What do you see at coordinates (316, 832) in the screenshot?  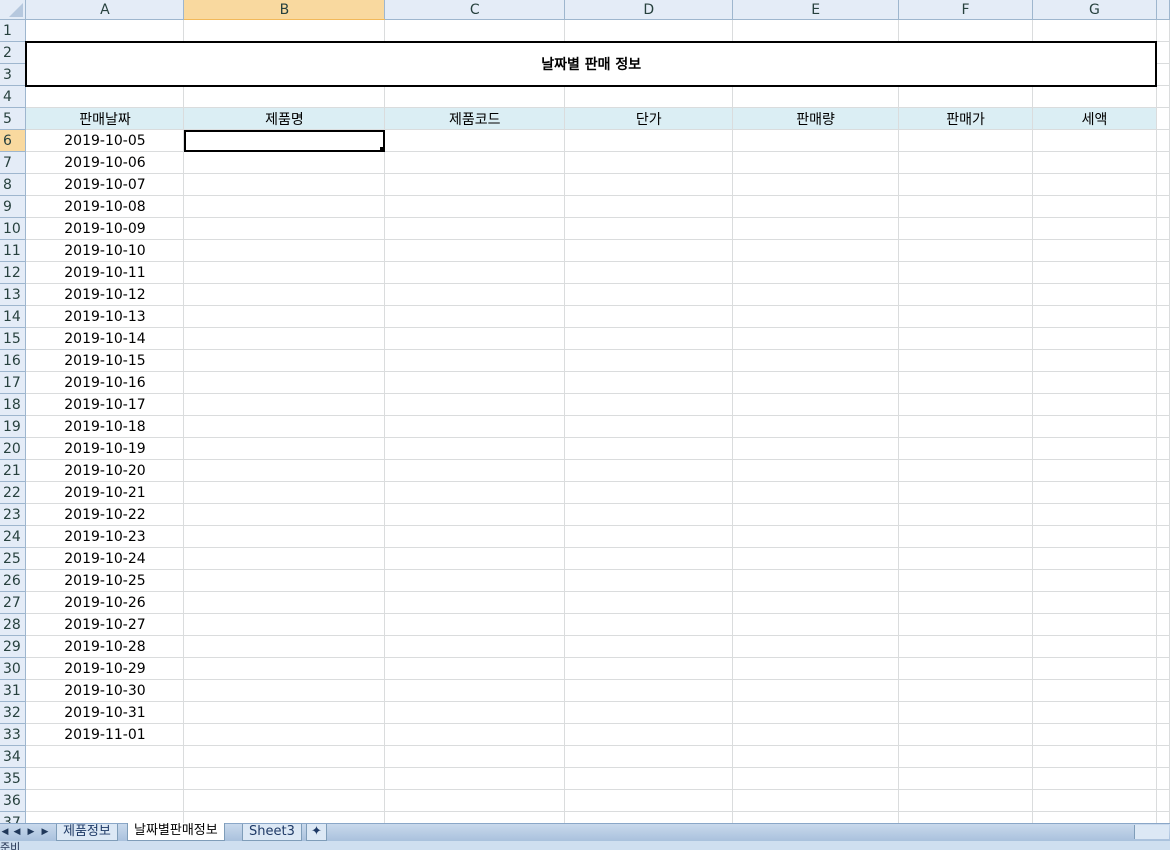 I see `insert-sheet-icon: ✦` at bounding box center [316, 832].